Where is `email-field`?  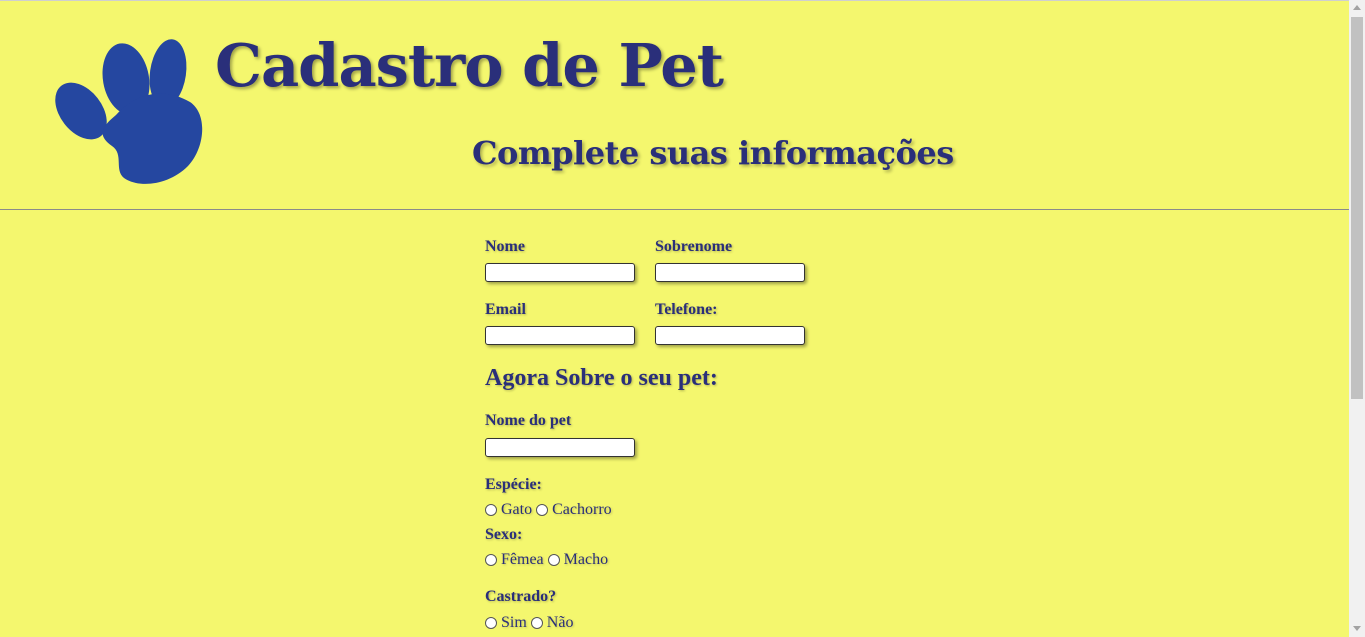 email-field is located at coordinates (560, 335).